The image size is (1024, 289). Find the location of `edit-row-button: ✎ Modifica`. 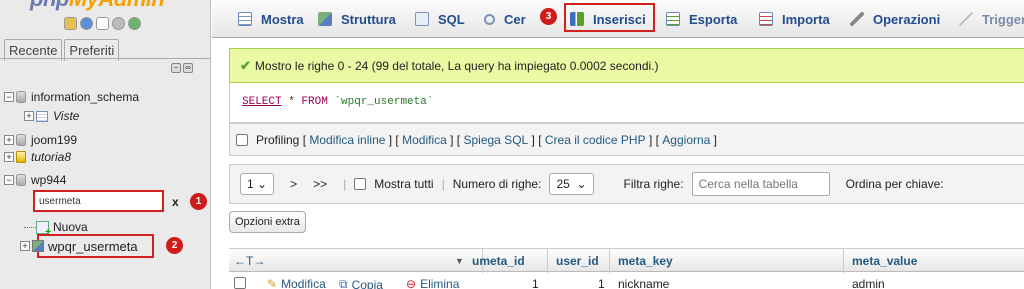

edit-row-button: ✎ Modifica is located at coordinates (296, 283).